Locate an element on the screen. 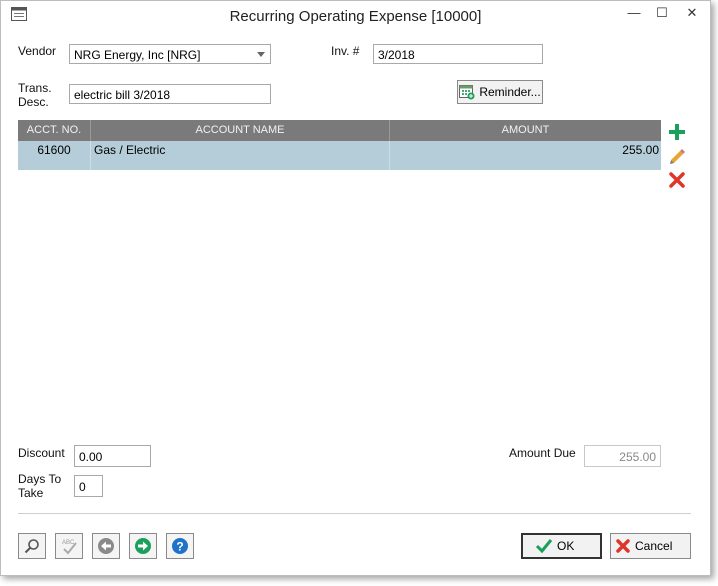 Image resolution: width=718 pixels, height=586 pixels. amount-due-label: Amount Due is located at coordinates (542, 453).